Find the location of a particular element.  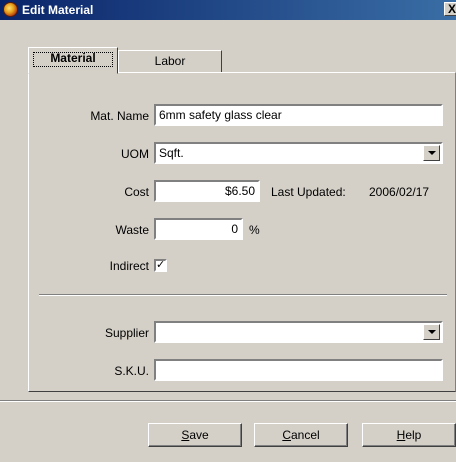

save-label-rest: ave is located at coordinates (199, 435).